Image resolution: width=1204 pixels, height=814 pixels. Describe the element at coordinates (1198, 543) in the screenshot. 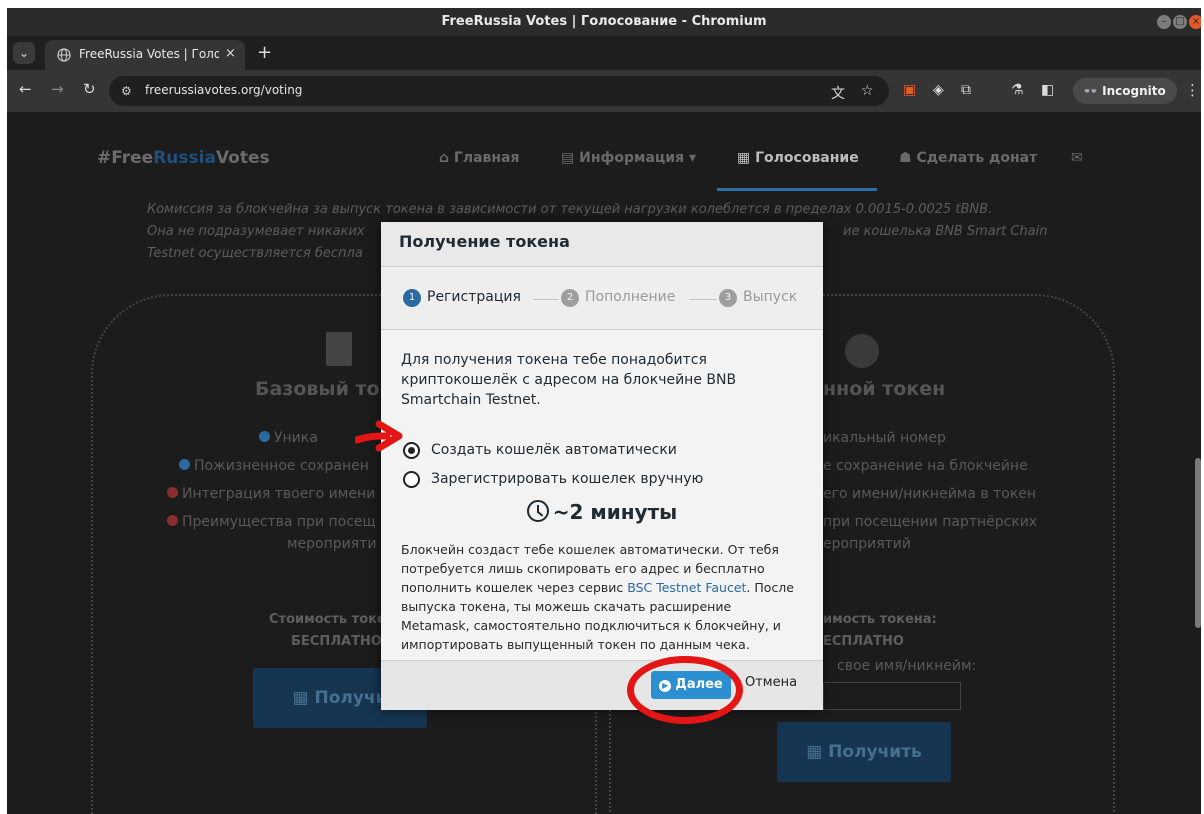

I see `scrollbar-thumb` at that location.